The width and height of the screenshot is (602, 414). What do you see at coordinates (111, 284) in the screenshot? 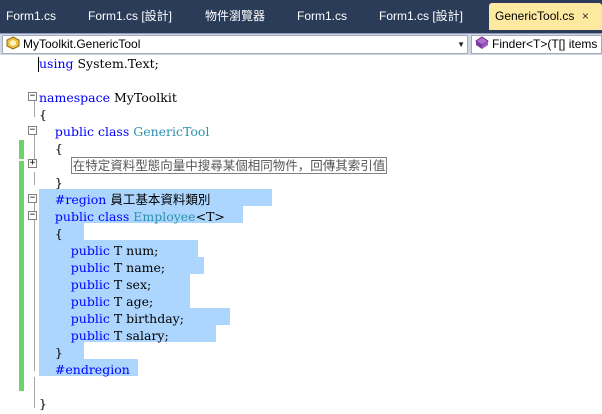
I see `code-line: public T sex;` at bounding box center [111, 284].